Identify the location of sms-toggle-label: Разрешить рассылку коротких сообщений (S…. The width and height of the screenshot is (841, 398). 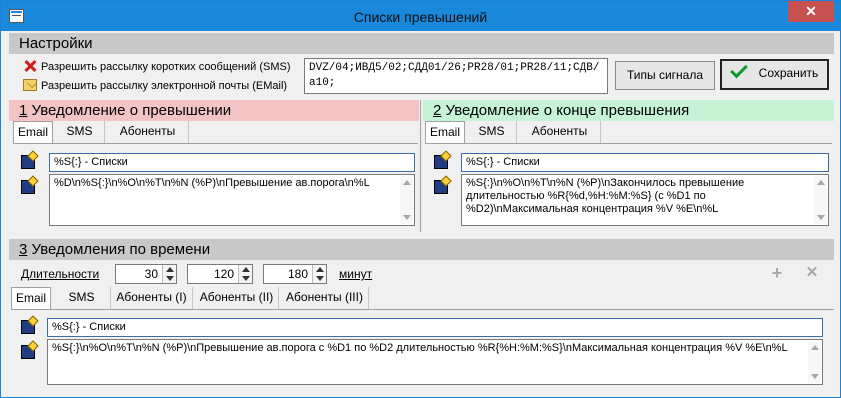
(166, 67).